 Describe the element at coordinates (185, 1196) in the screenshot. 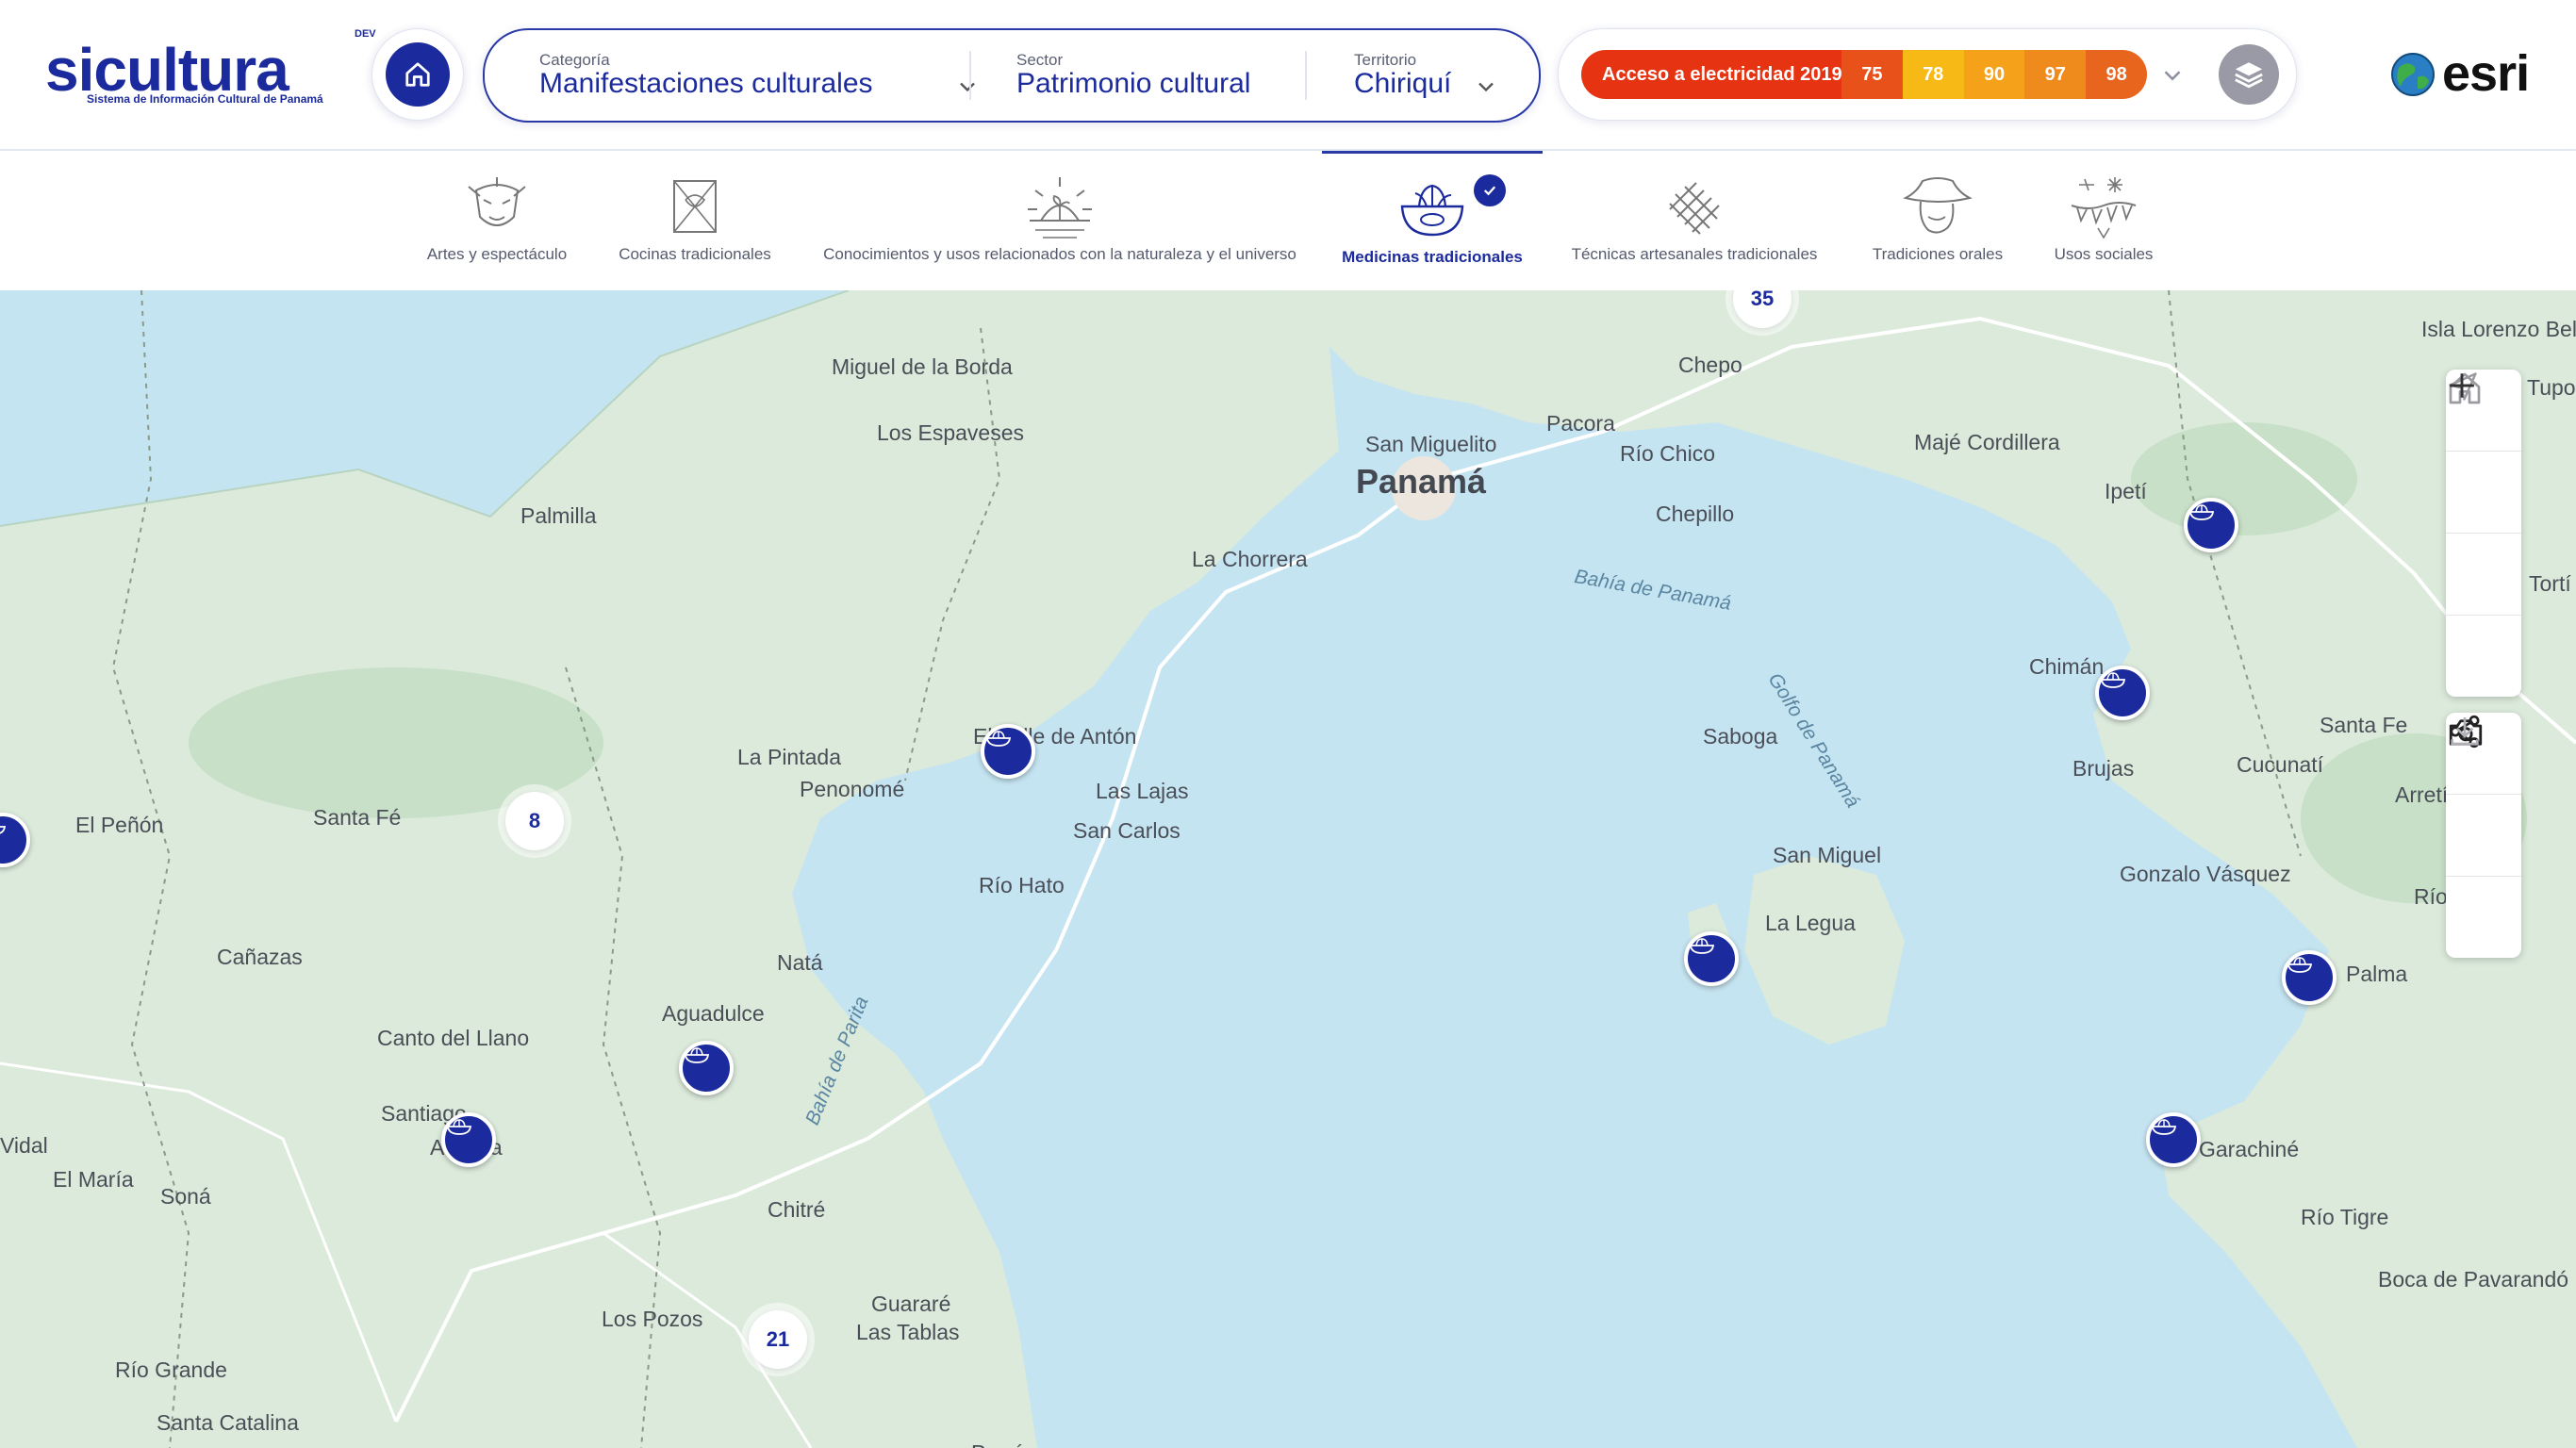

I see `place-label: Soná` at that location.